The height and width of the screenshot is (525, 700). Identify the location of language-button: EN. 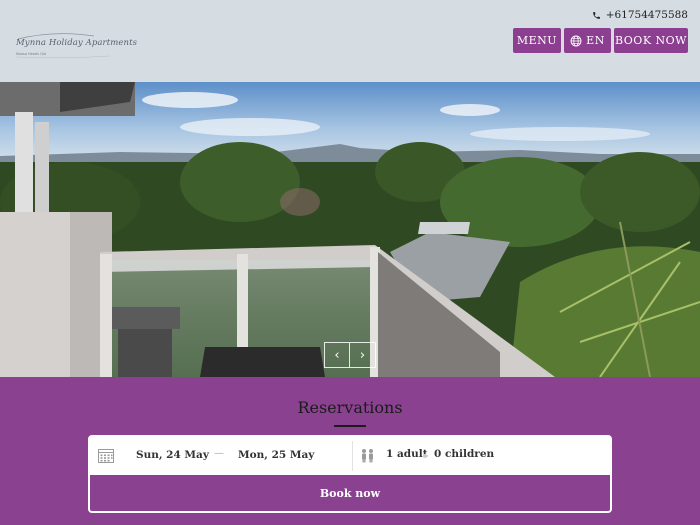
(587, 40).